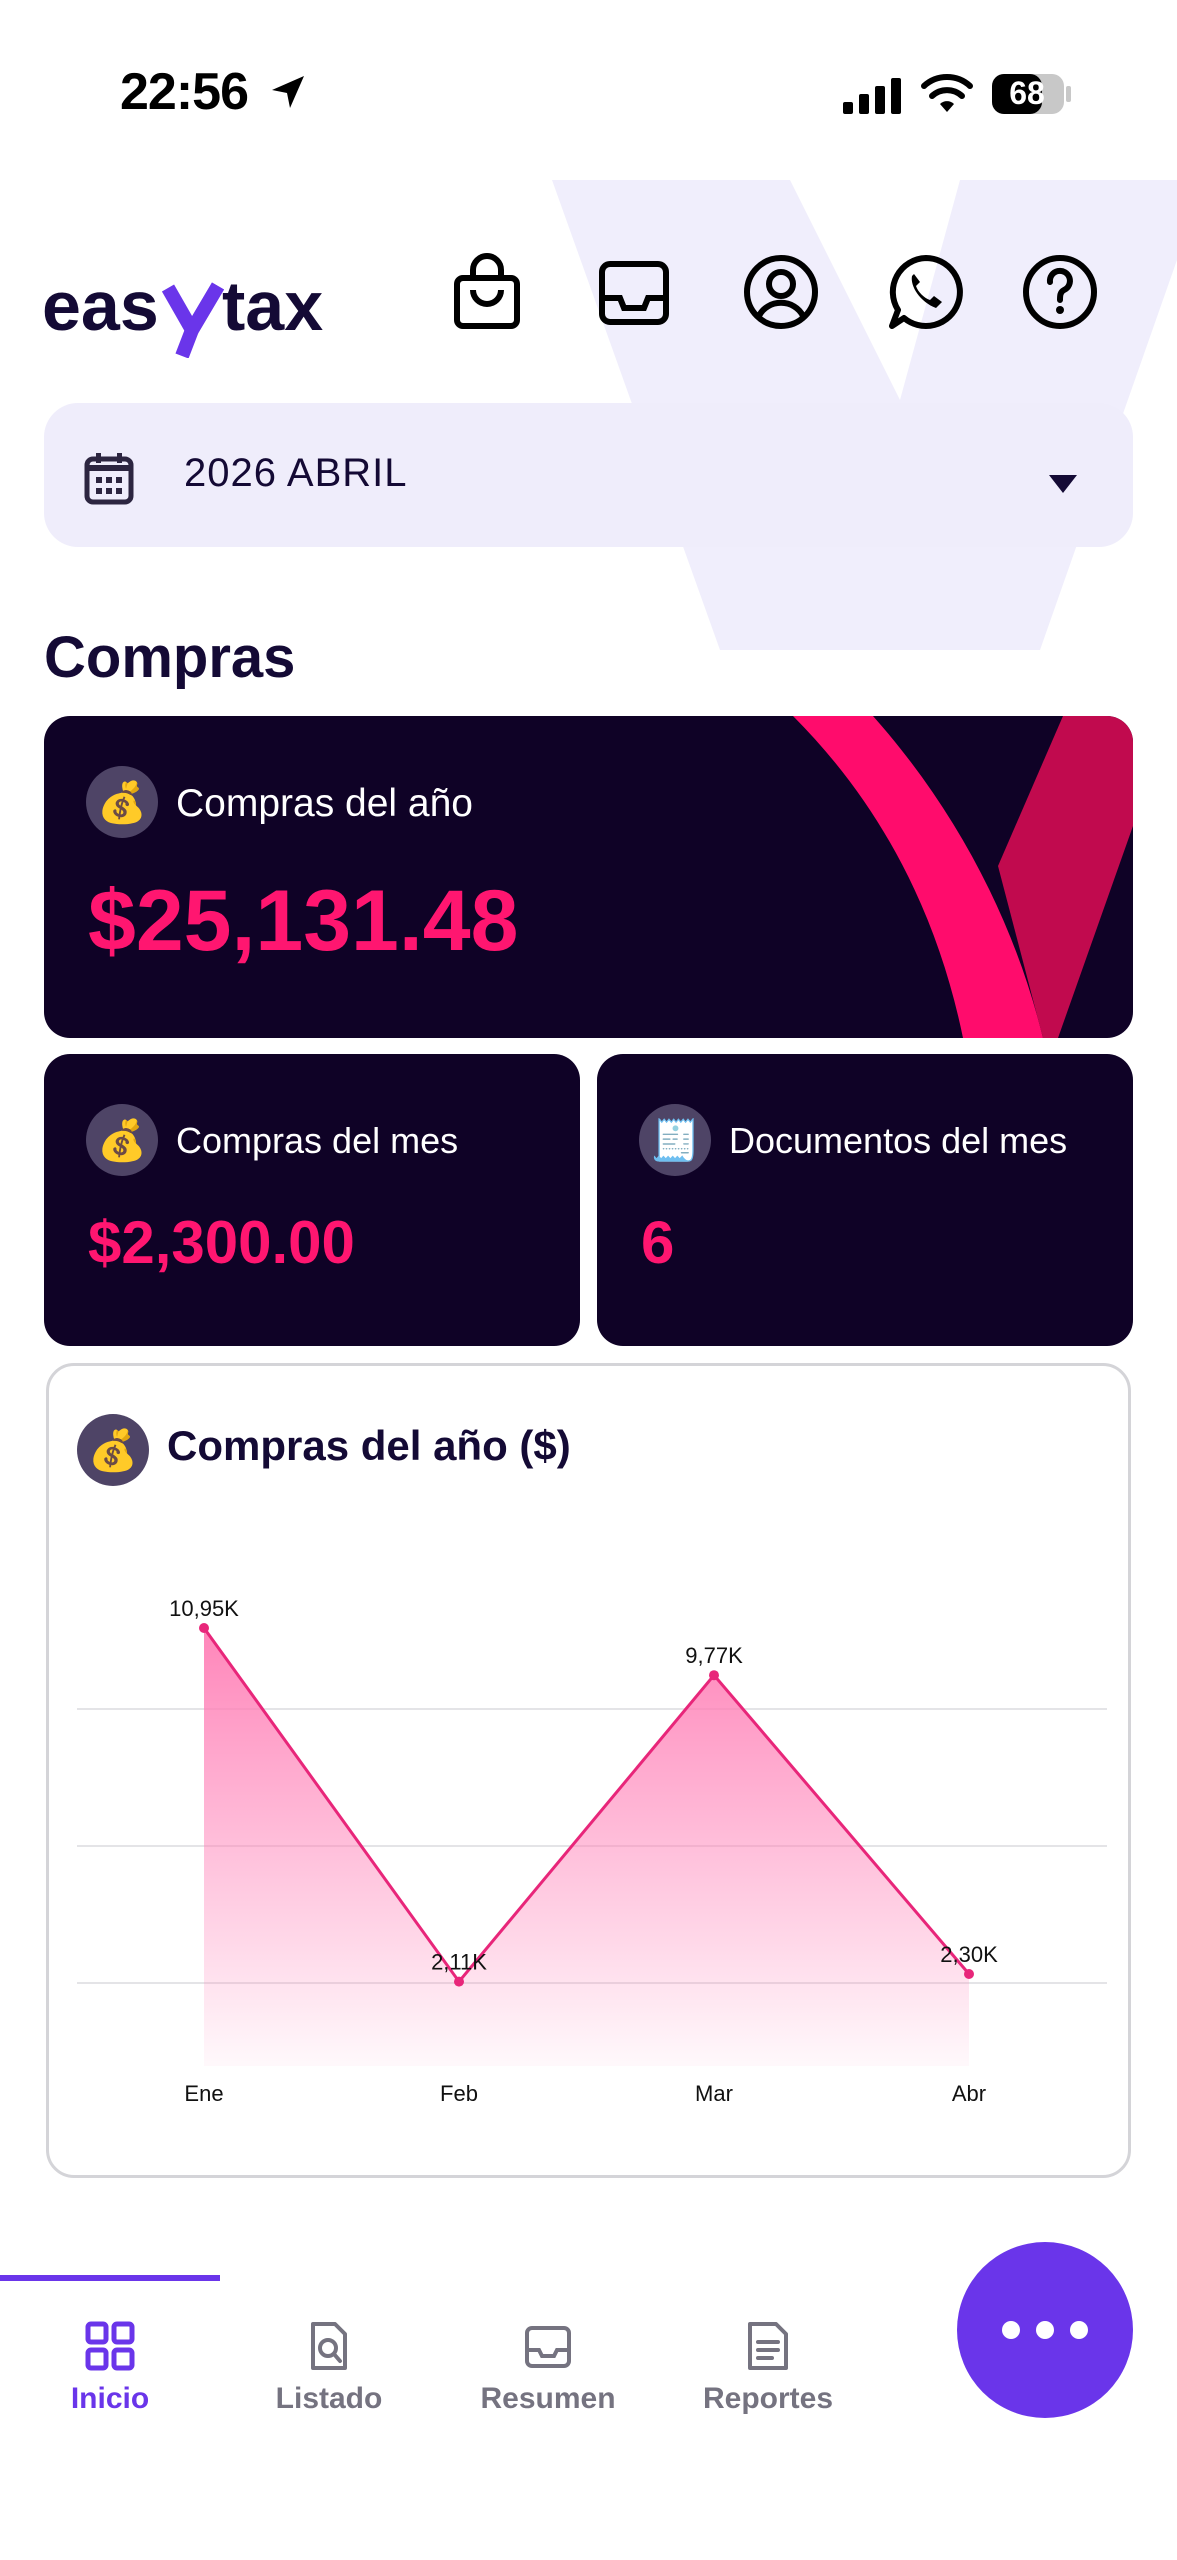 Image resolution: width=1177 pixels, height=2560 pixels. What do you see at coordinates (588, 95) in the screenshot?
I see `status-bar: 22:56 68` at bounding box center [588, 95].